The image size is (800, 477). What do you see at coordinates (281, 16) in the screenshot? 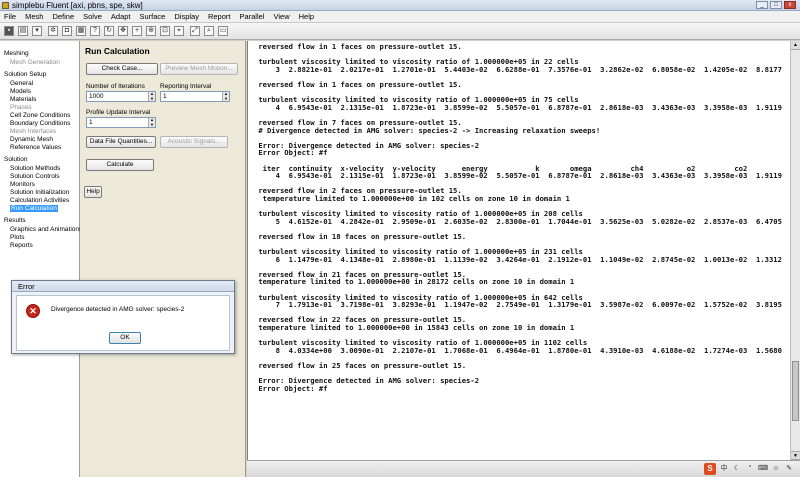
I see `menu-view: View` at bounding box center [281, 16].